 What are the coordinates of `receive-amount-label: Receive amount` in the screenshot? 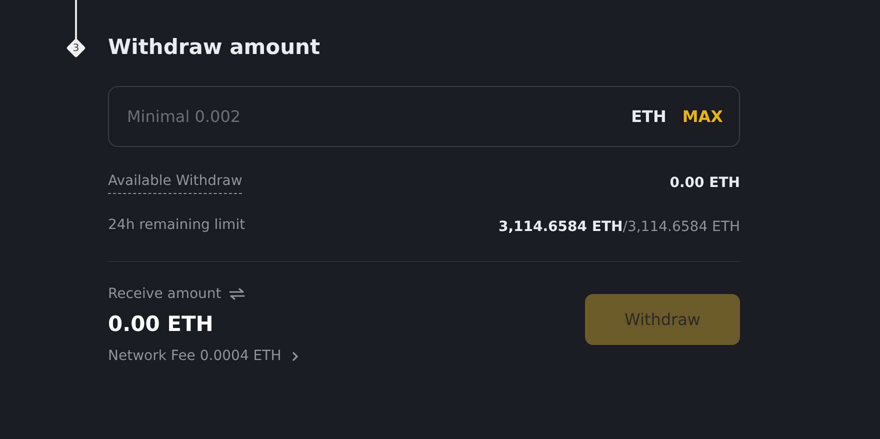 It's located at (165, 294).